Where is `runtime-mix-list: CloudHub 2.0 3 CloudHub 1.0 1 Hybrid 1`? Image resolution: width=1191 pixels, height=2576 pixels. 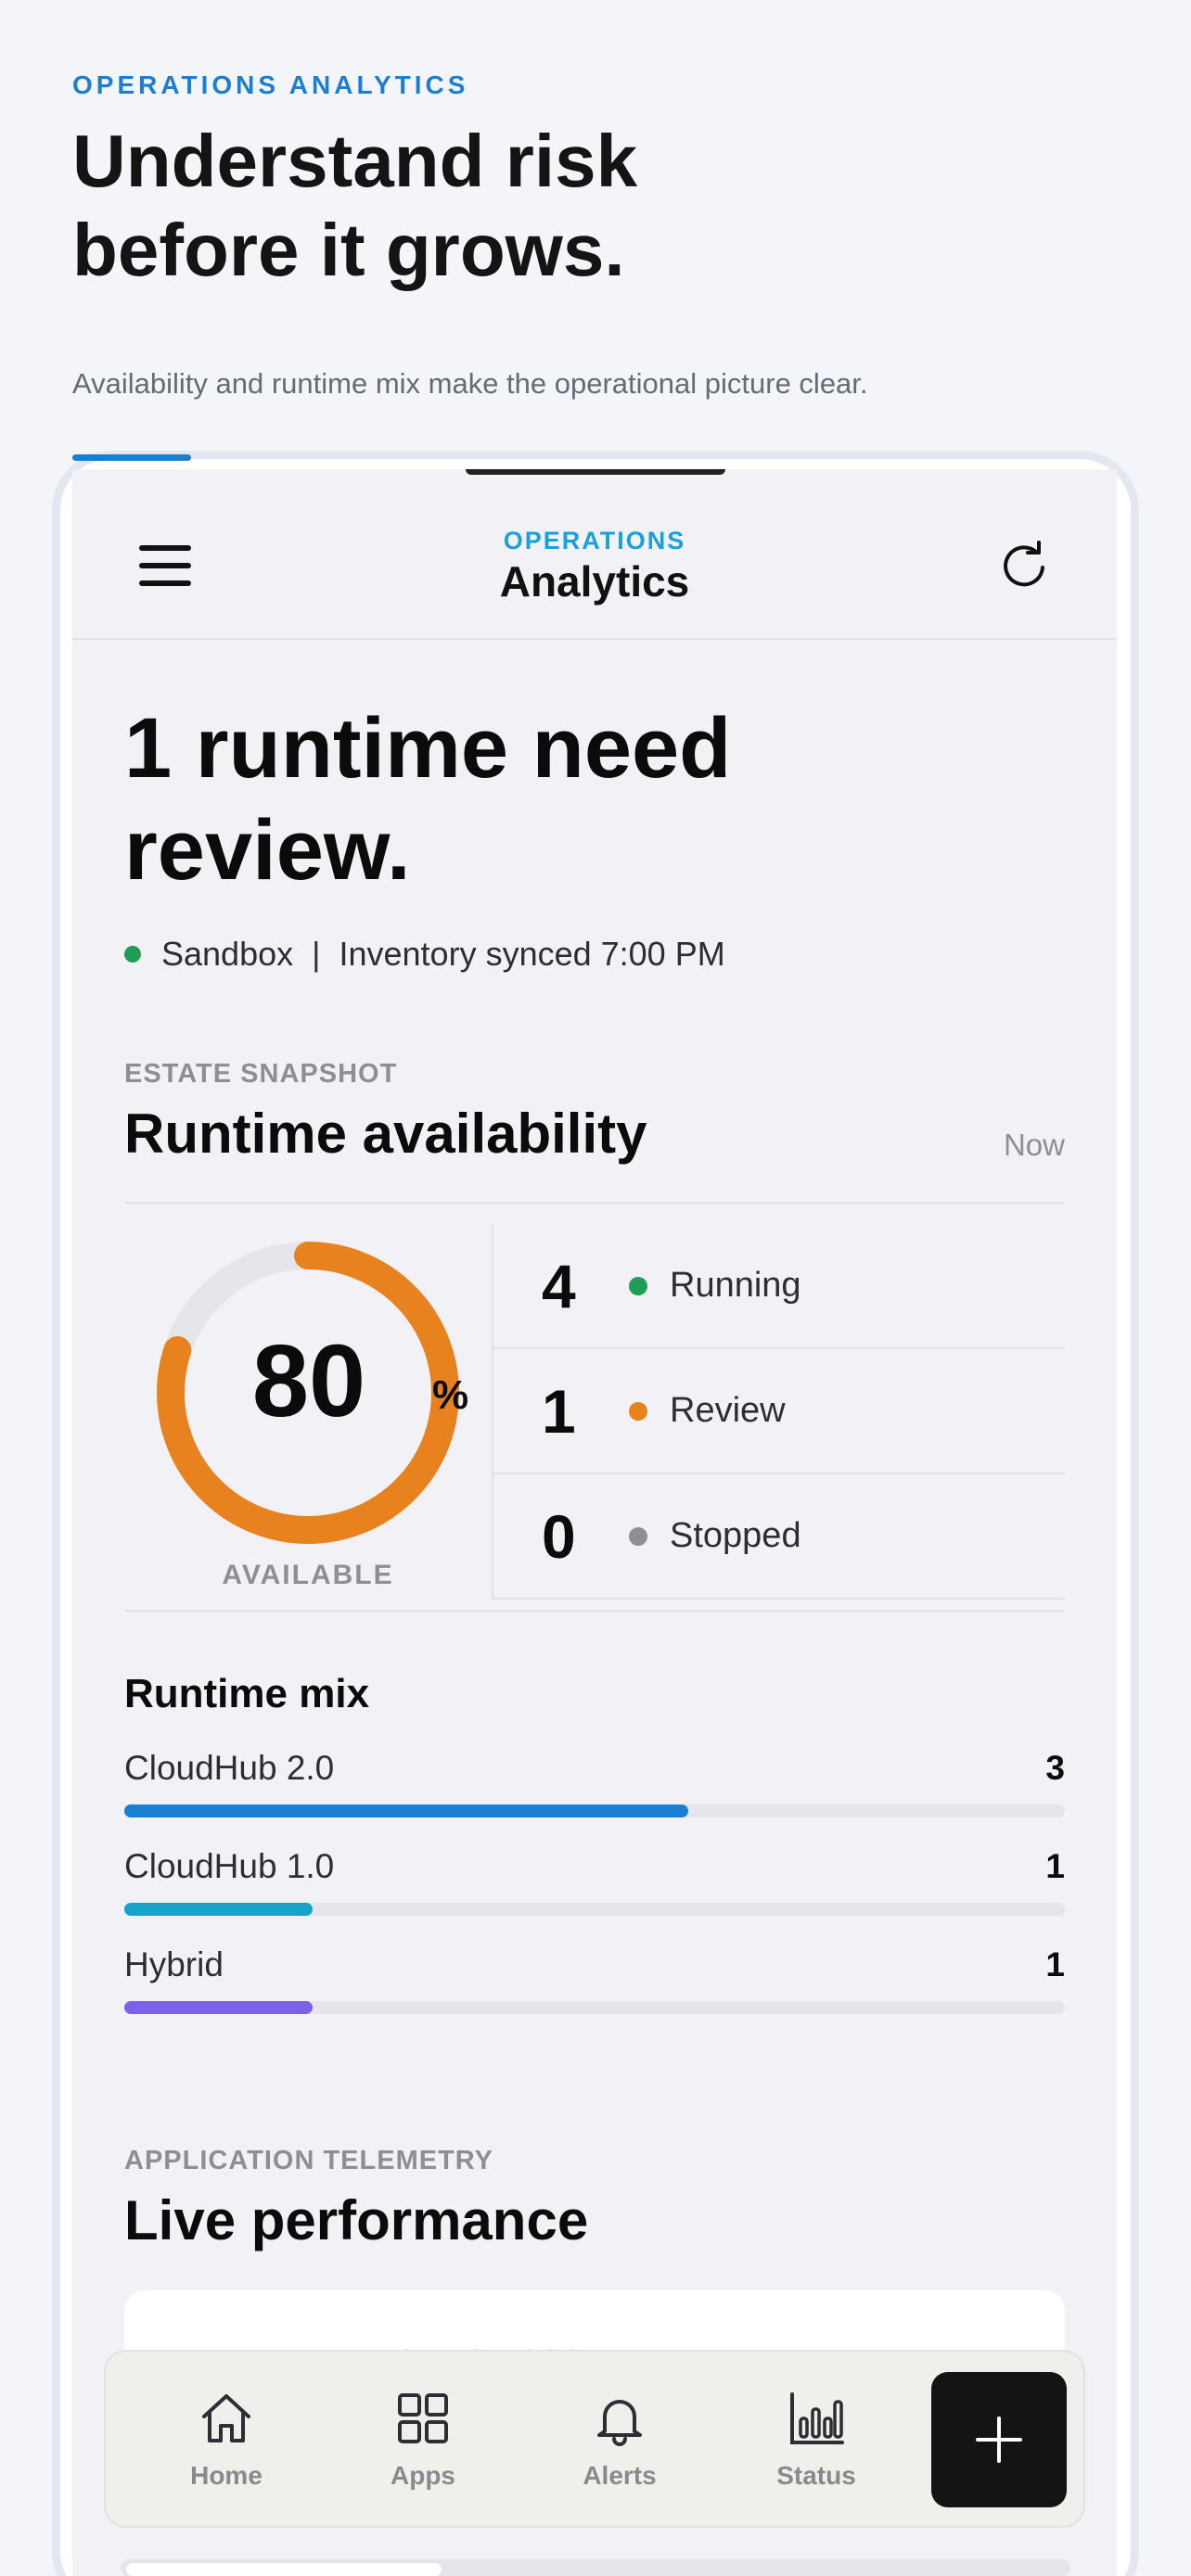 runtime-mix-list: CloudHub 2.0 3 CloudHub 1.0 1 Hybrid 1 is located at coordinates (594, 1896).